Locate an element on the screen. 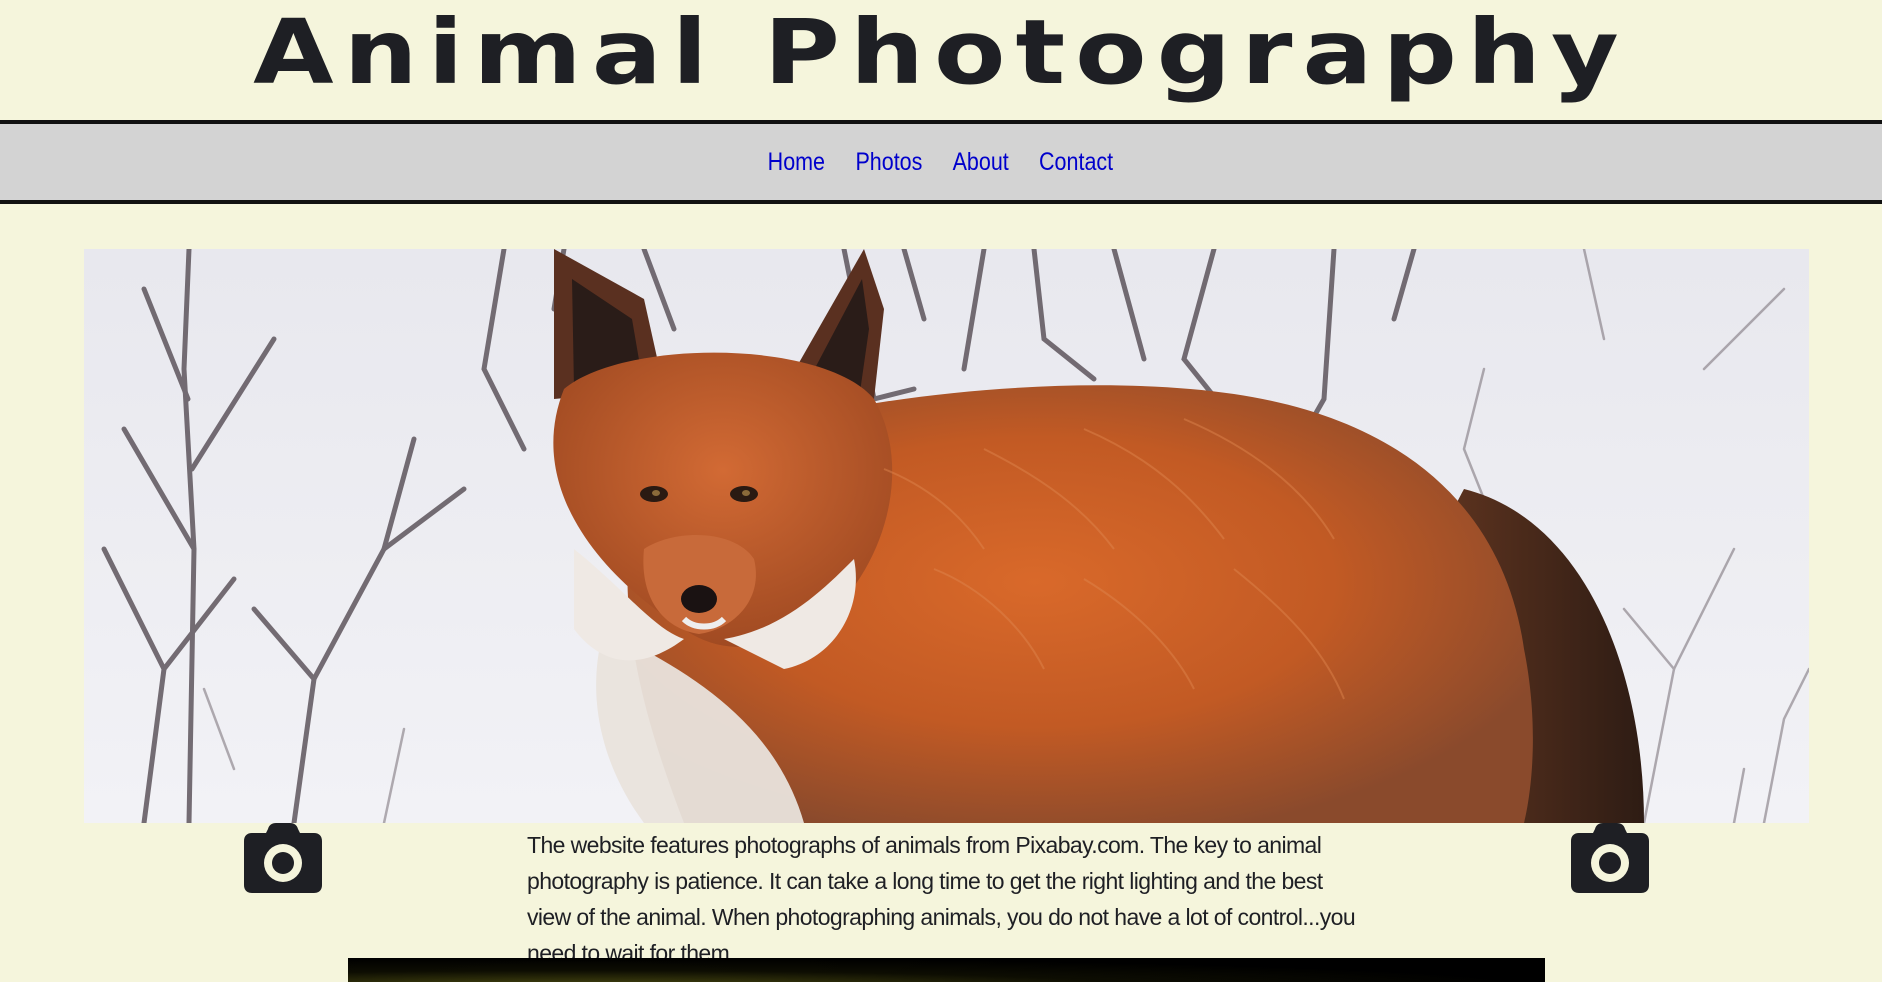 Image resolution: width=1882 pixels, height=982 pixels. nav-item-contact: Contact is located at coordinates (1076, 162).